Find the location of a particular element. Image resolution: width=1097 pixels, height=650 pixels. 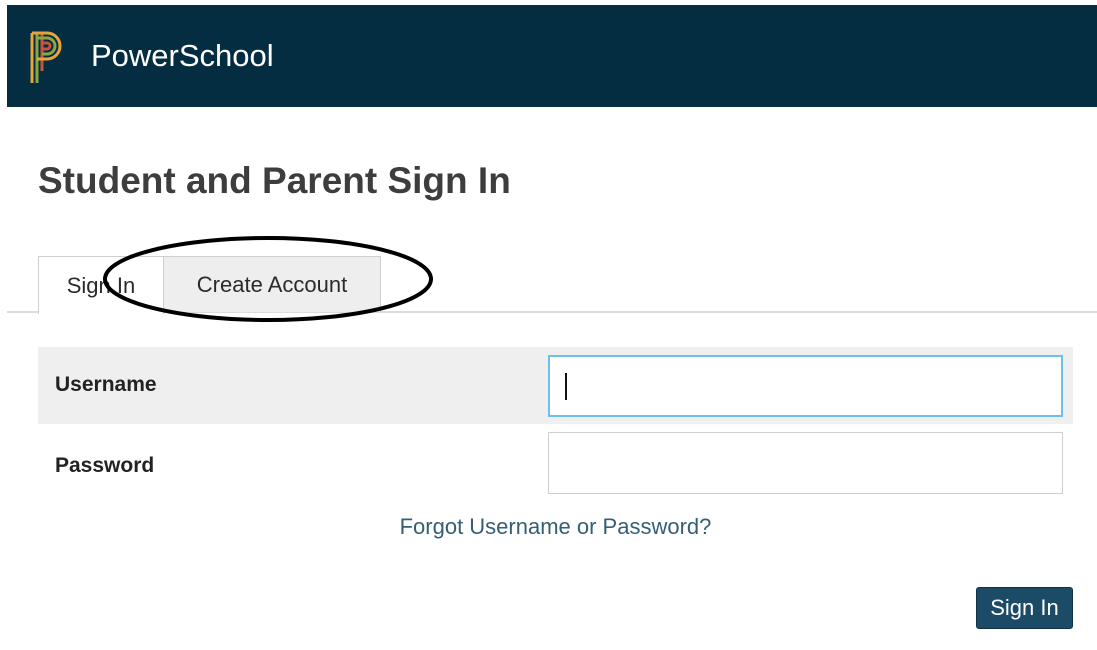

tab-create-account: Create Account is located at coordinates (272, 284).